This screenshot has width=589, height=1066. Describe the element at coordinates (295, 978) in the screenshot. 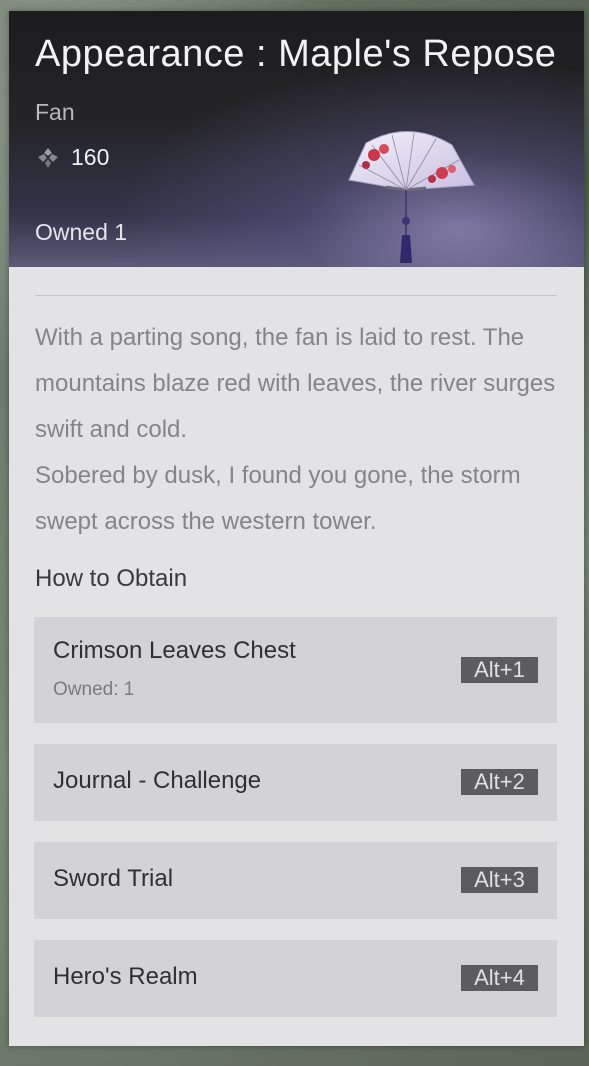

I see `source-heros-realm: Hero's Realm Alt+4` at that location.